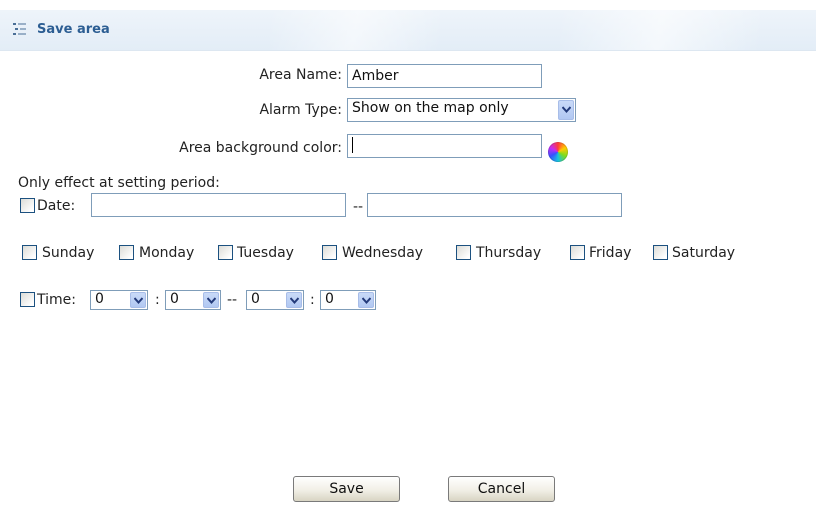 The width and height of the screenshot is (816, 517). What do you see at coordinates (167, 253) in the screenshot?
I see `monday-label: Monday` at bounding box center [167, 253].